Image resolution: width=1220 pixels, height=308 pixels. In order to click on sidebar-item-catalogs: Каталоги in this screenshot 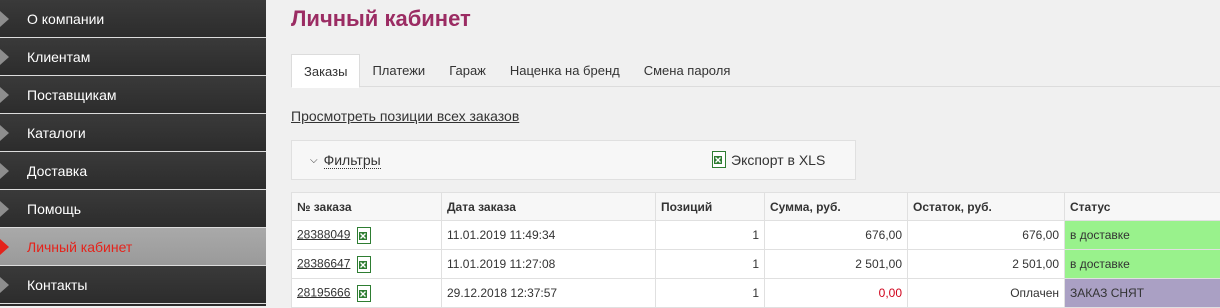, I will do `click(133, 133)`.